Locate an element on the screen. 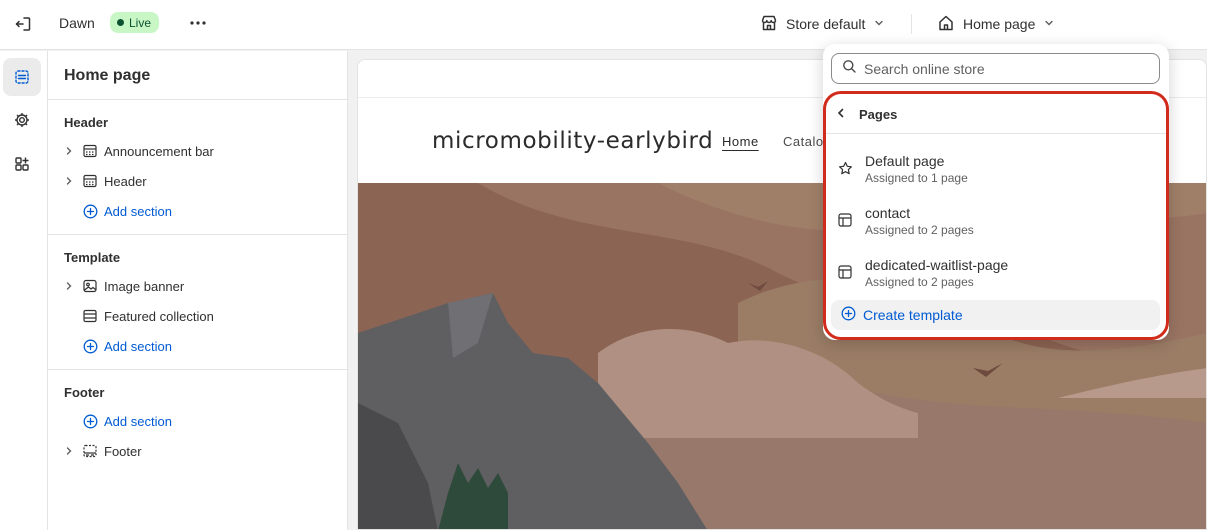 The height and width of the screenshot is (530, 1207). section-item-label: Header is located at coordinates (125, 181).